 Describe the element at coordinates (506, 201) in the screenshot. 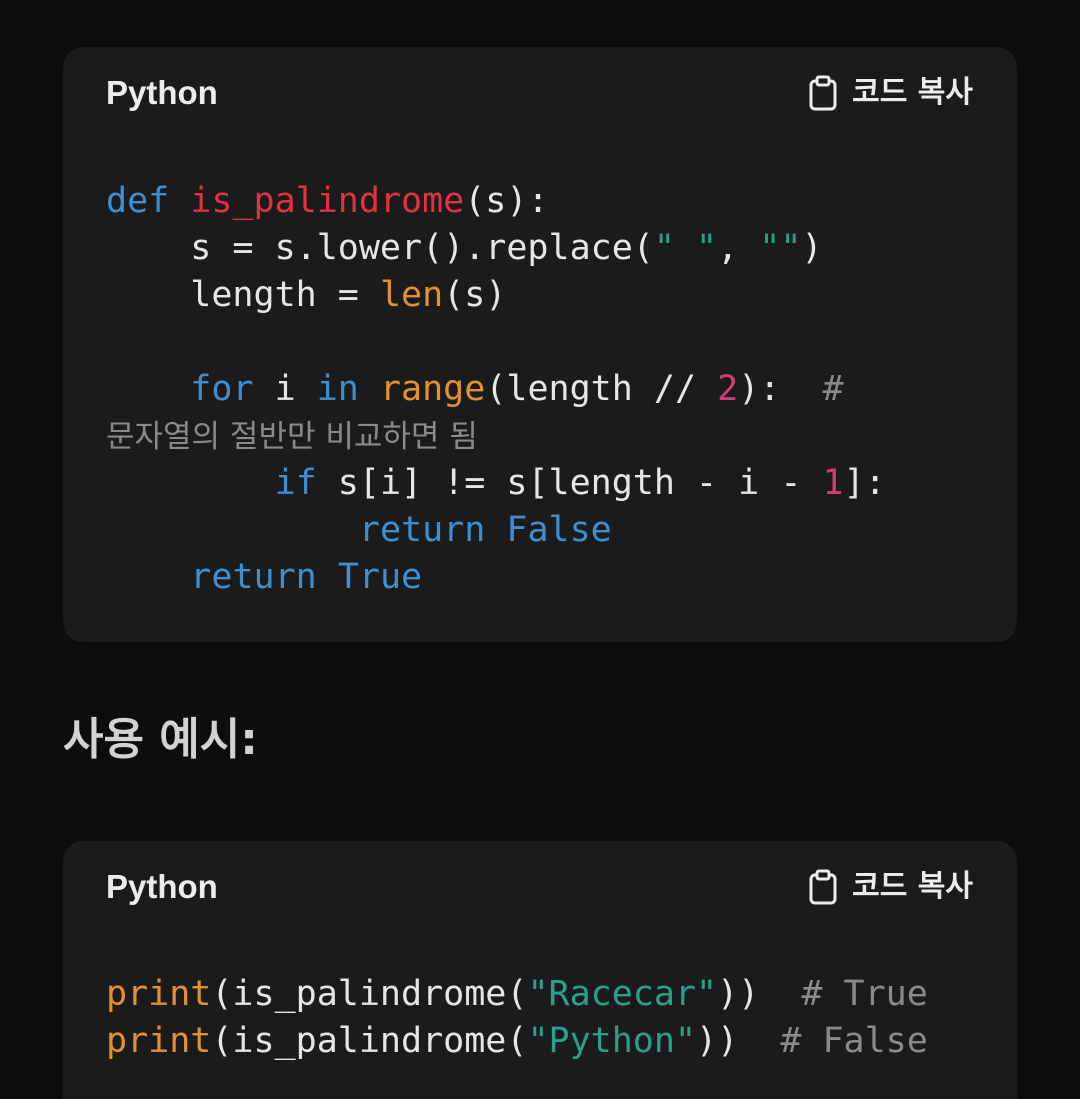

I see `code-token: (s):` at that location.